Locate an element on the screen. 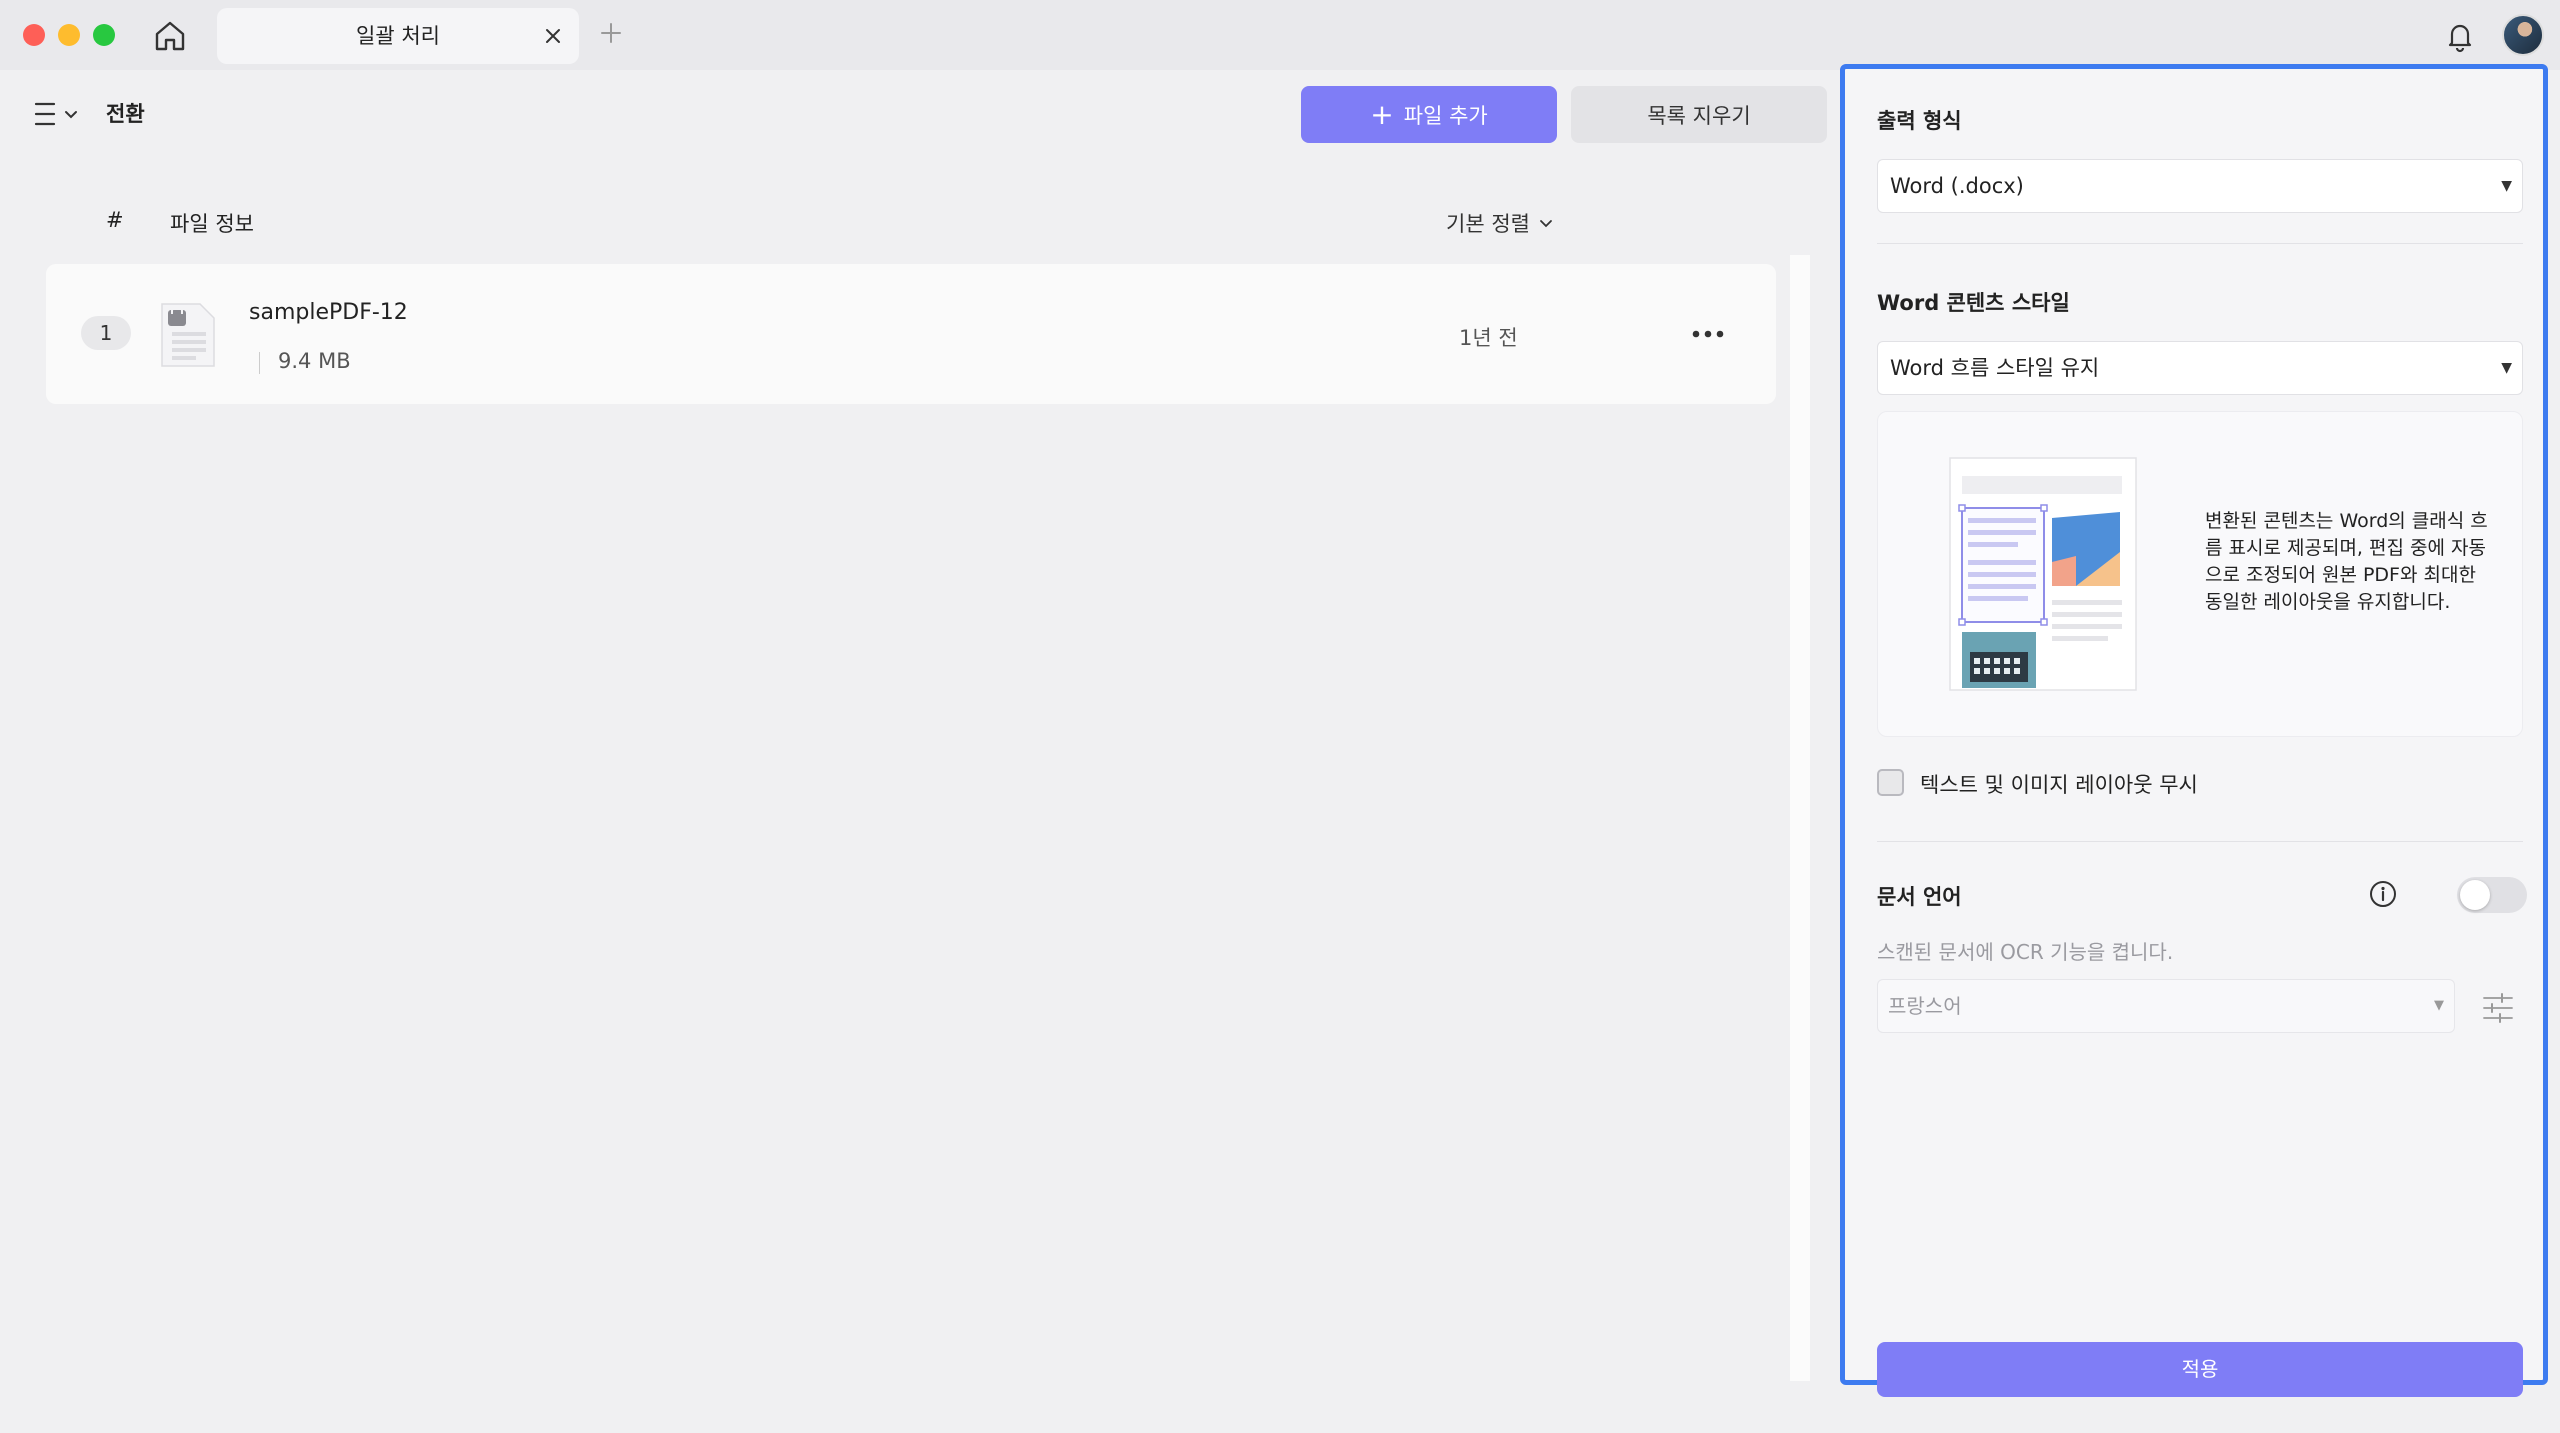 The image size is (2560, 1433). ignore-layout-checkbox is located at coordinates (1890, 782).